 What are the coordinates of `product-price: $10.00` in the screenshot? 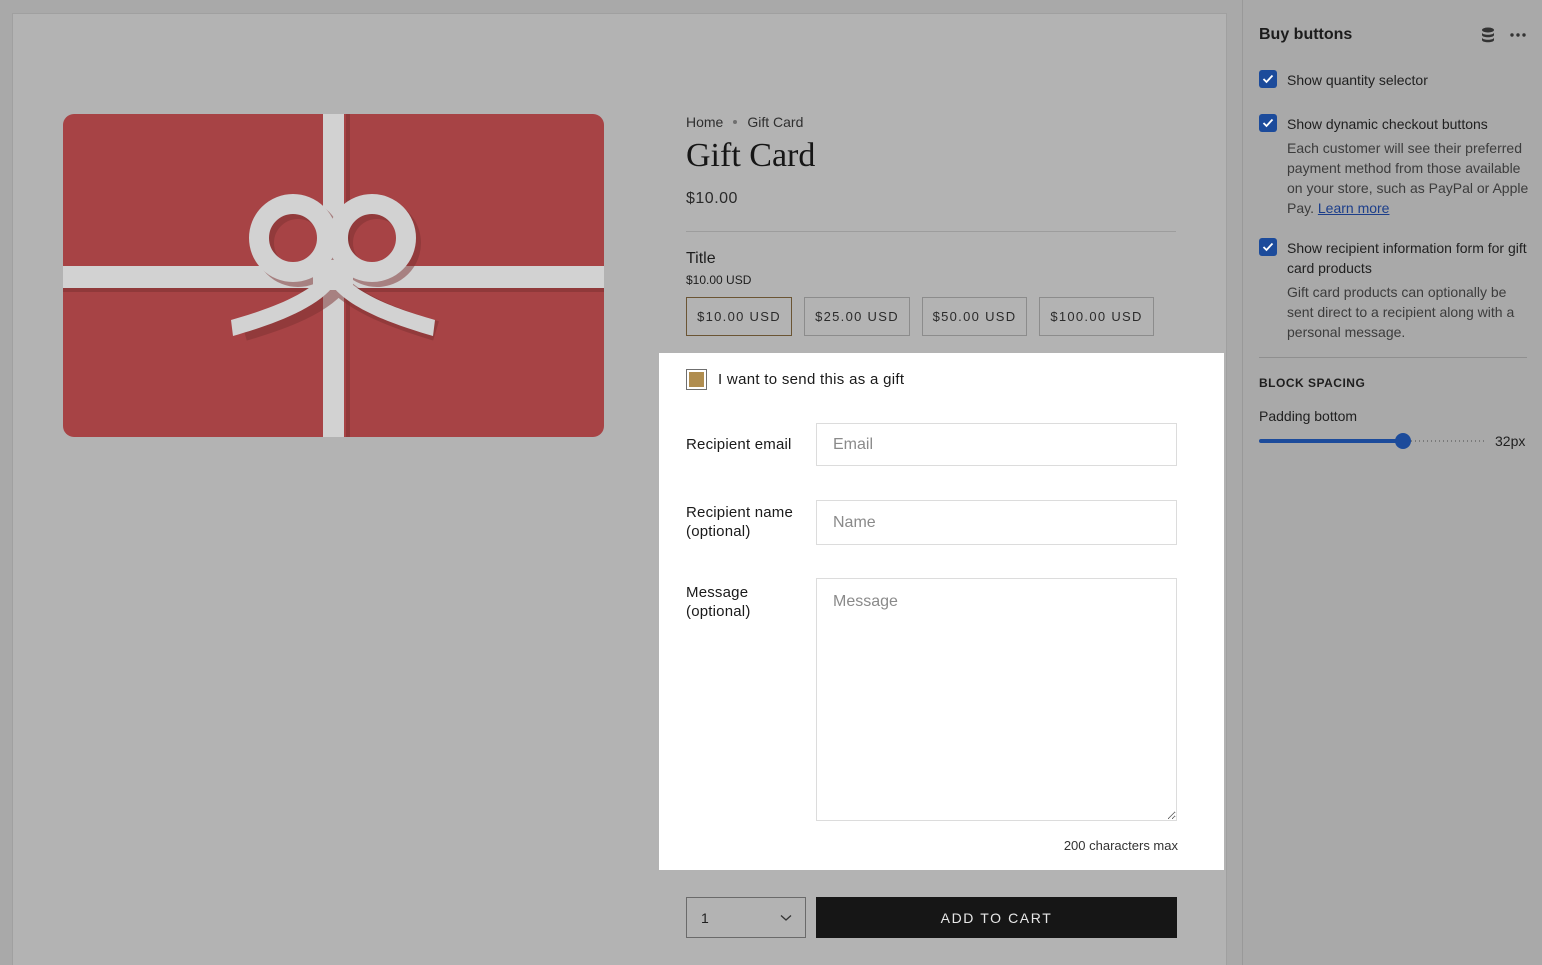 It's located at (712, 198).